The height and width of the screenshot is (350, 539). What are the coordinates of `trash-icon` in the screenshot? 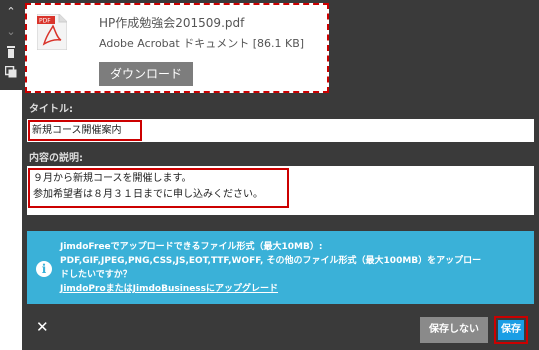 It's located at (11, 54).